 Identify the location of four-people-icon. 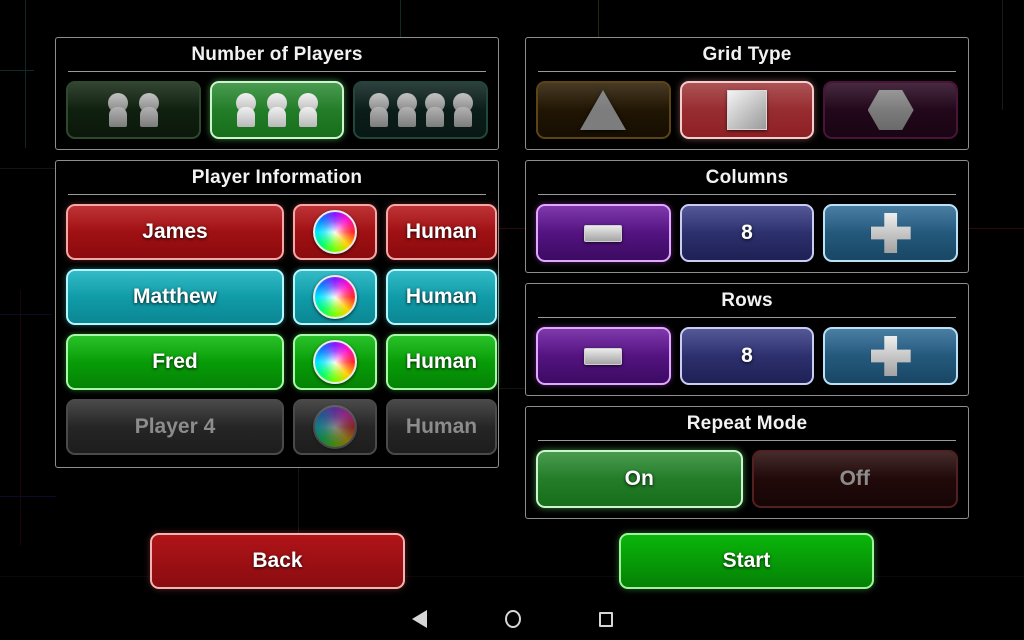
(421, 110).